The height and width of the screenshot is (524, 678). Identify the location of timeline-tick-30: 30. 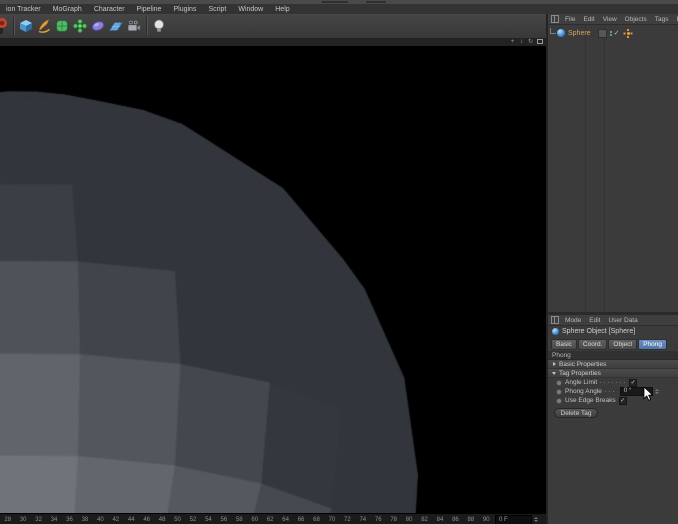
(23, 519).